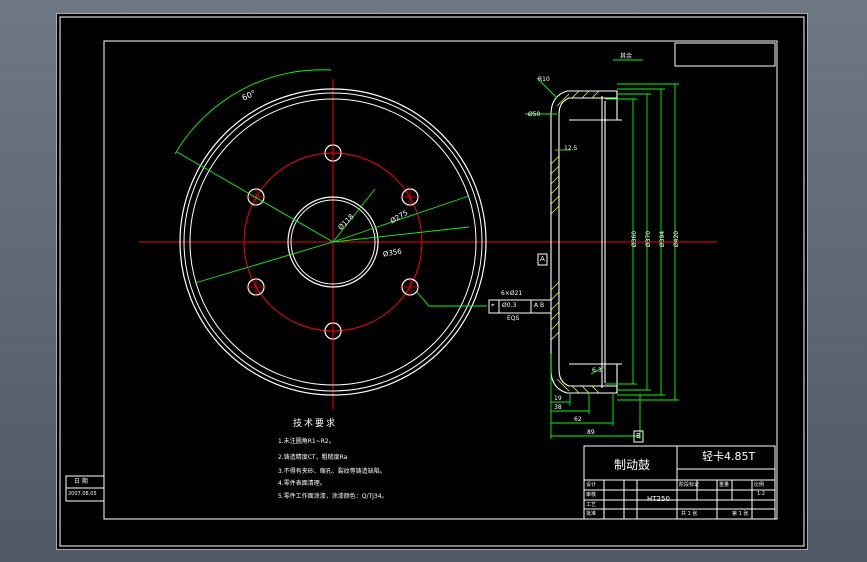  I want to click on section-dims-horizontal, so click(584, 249).